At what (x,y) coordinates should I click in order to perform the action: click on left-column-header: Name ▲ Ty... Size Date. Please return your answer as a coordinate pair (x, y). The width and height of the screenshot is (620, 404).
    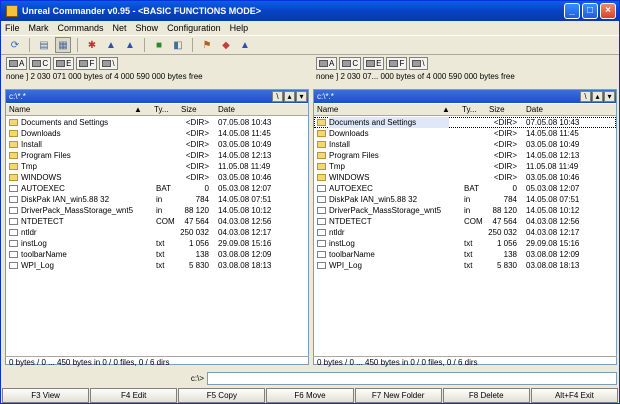
    Looking at the image, I should click on (157, 110).